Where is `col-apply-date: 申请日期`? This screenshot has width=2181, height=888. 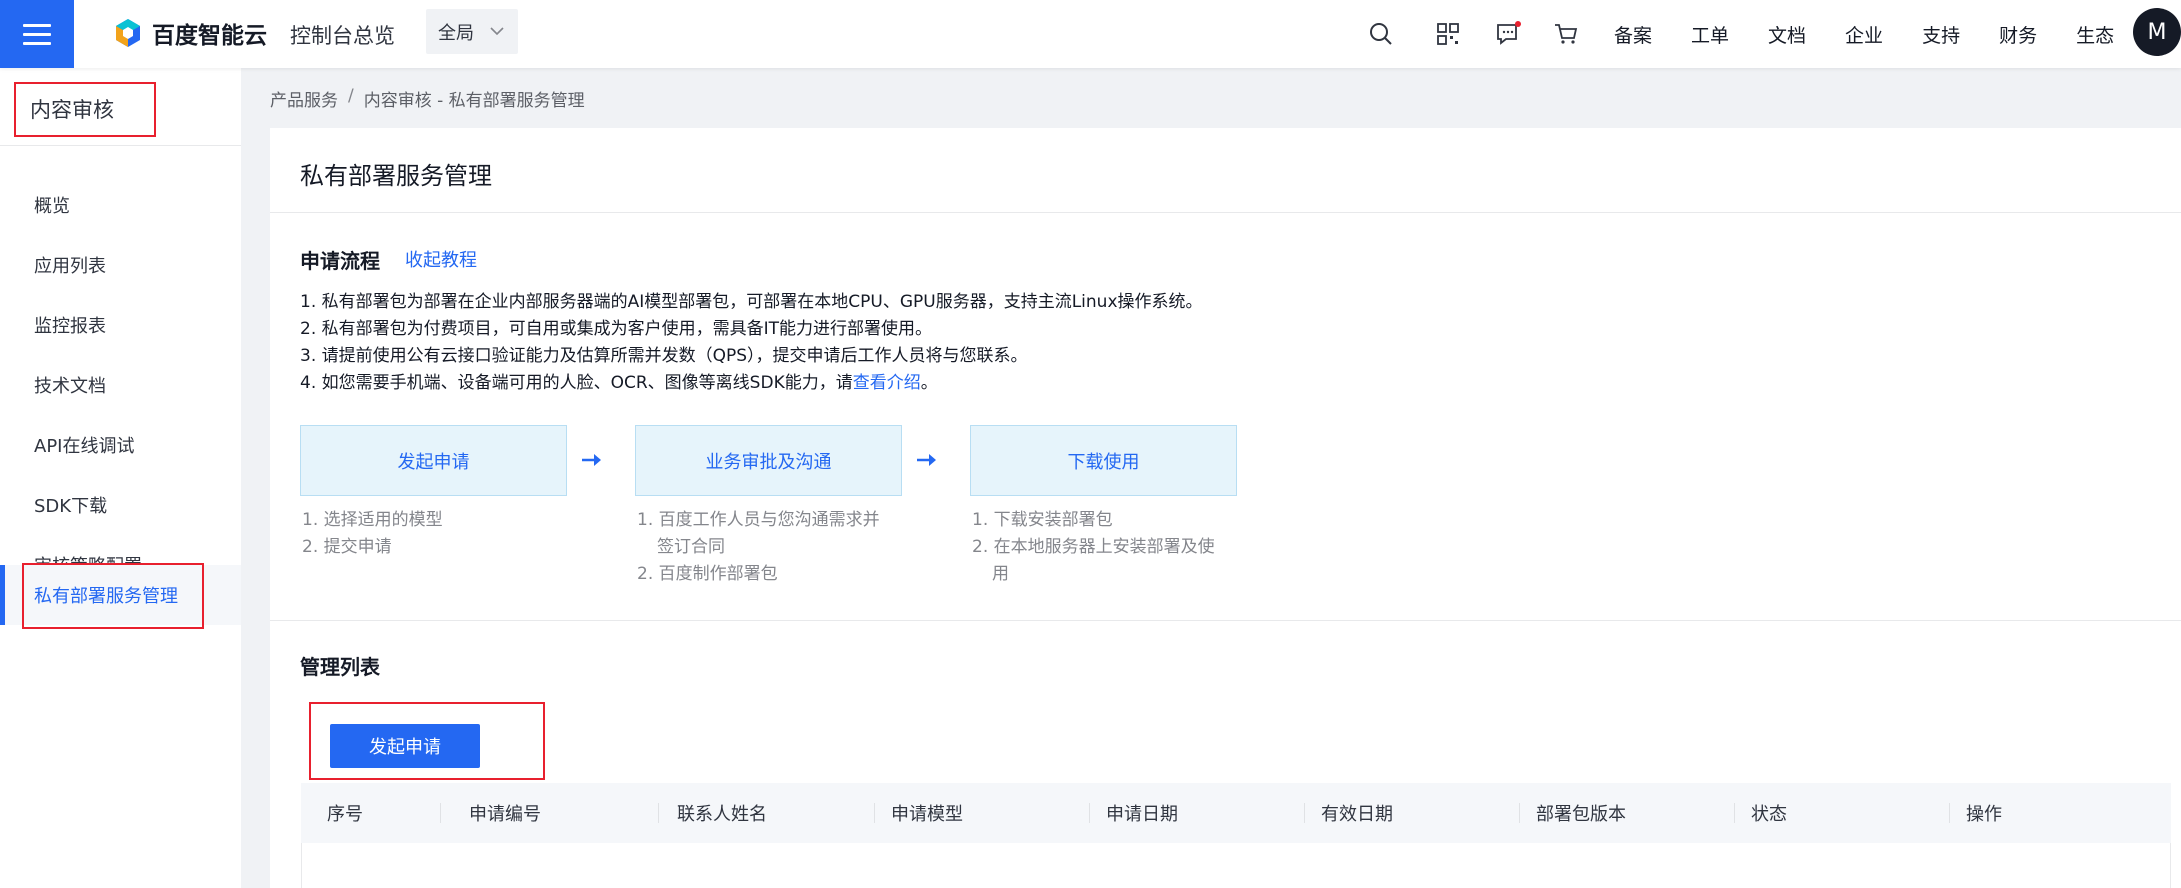
col-apply-date: 申请日期 is located at coordinates (1197, 813).